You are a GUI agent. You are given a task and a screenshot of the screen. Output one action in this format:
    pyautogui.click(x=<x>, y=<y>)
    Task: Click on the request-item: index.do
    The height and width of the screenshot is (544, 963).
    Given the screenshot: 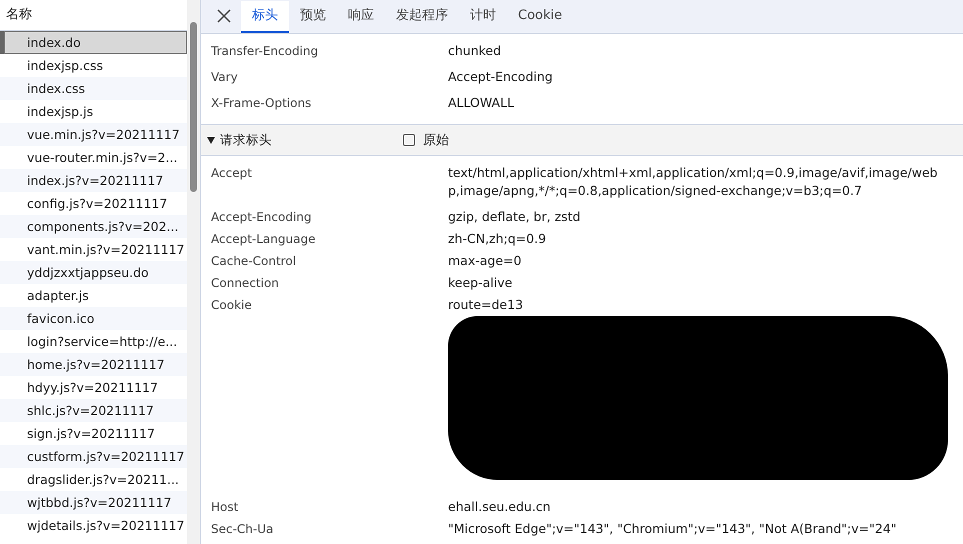 What is the action you would take?
    pyautogui.click(x=93, y=42)
    